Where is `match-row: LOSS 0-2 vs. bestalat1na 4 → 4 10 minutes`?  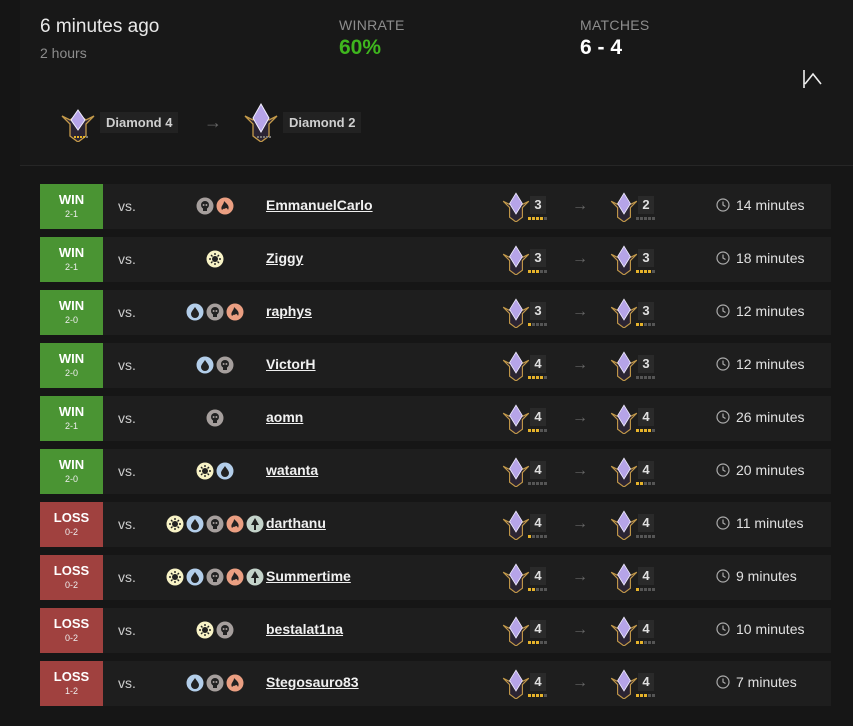 match-row: LOSS 0-2 vs. bestalat1na 4 → 4 10 minutes is located at coordinates (435, 630).